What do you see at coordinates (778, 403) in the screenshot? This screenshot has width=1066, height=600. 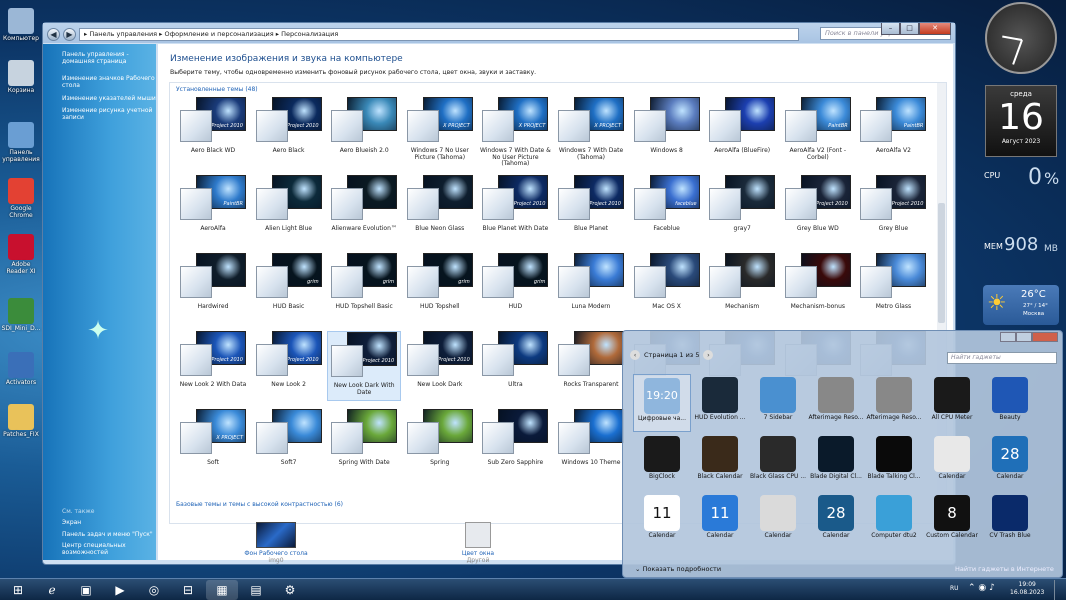 I see `gadget-tile: 7 Sidebar` at bounding box center [778, 403].